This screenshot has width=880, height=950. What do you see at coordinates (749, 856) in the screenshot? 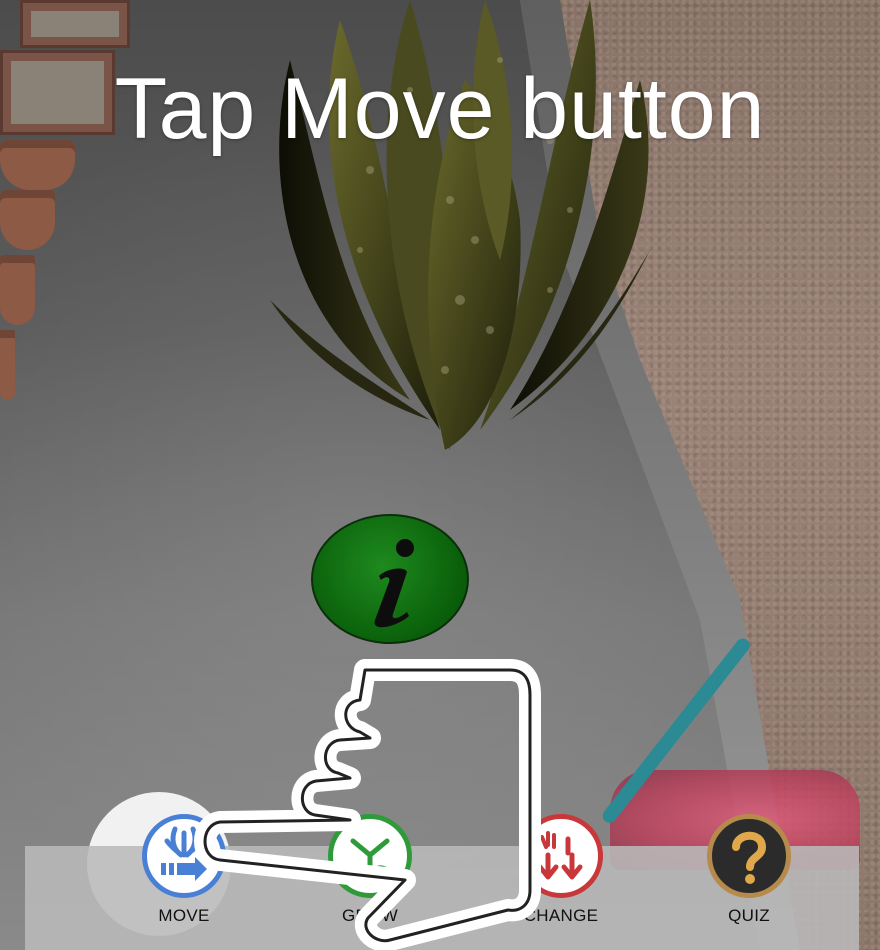
I see `quiz-icon` at bounding box center [749, 856].